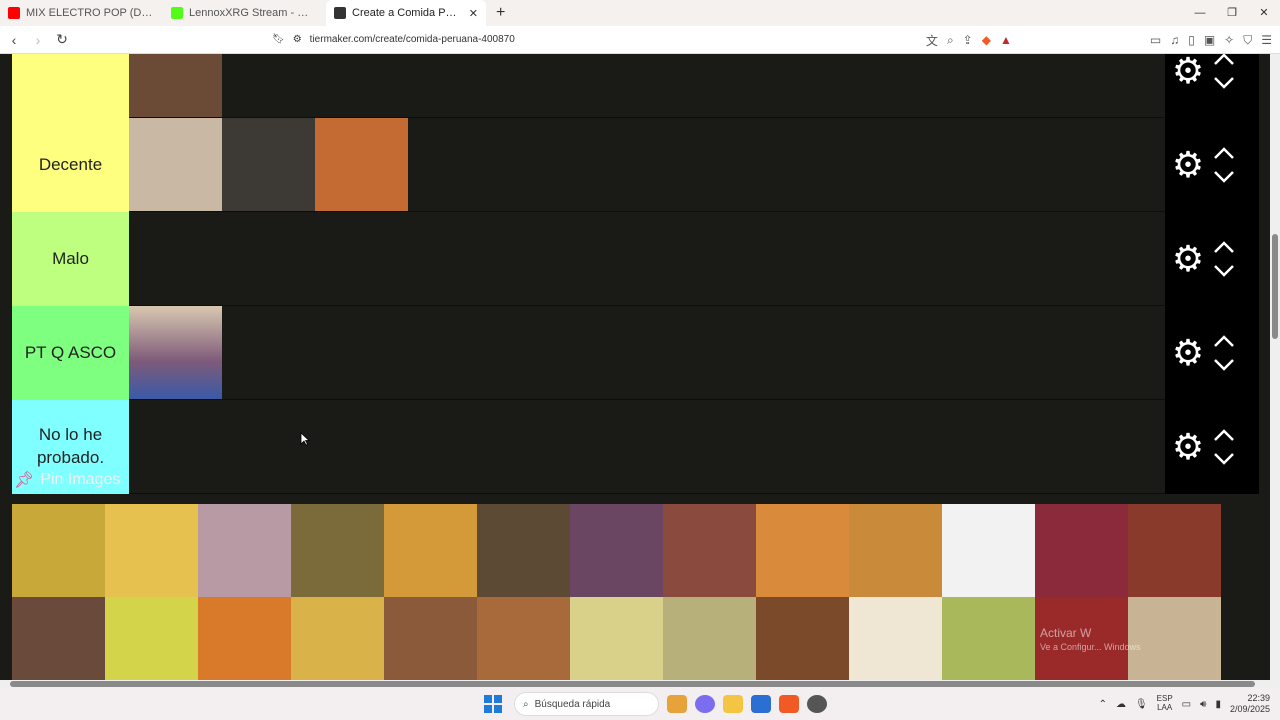 This screenshot has width=1280, height=720. What do you see at coordinates (986, 40) in the screenshot?
I see `shield-icon: ◆` at bounding box center [986, 40].